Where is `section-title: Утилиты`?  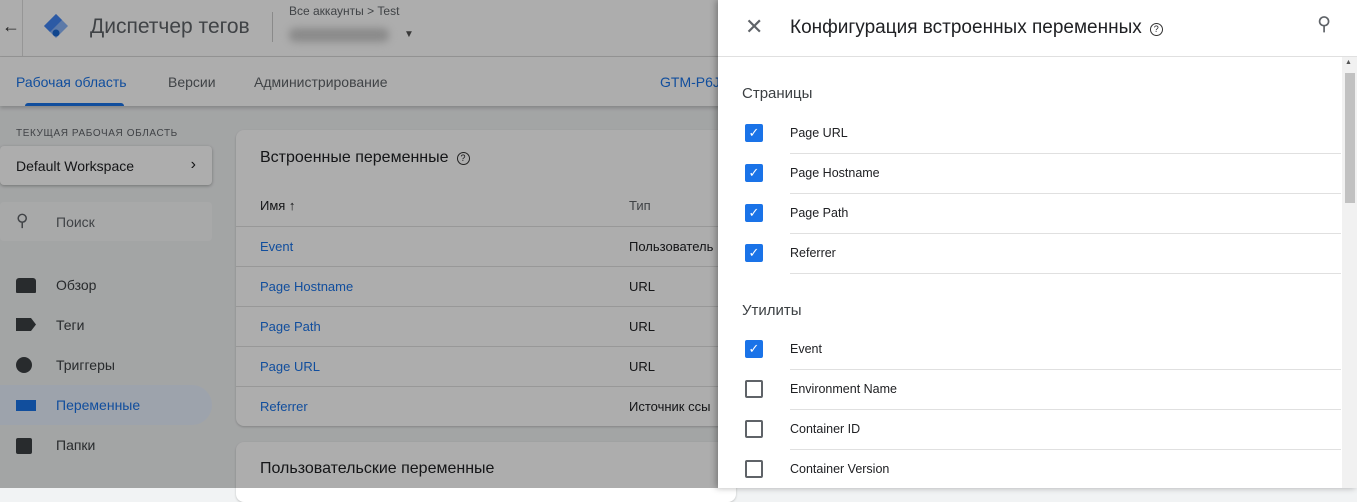
section-title: Утилиты is located at coordinates (772, 310).